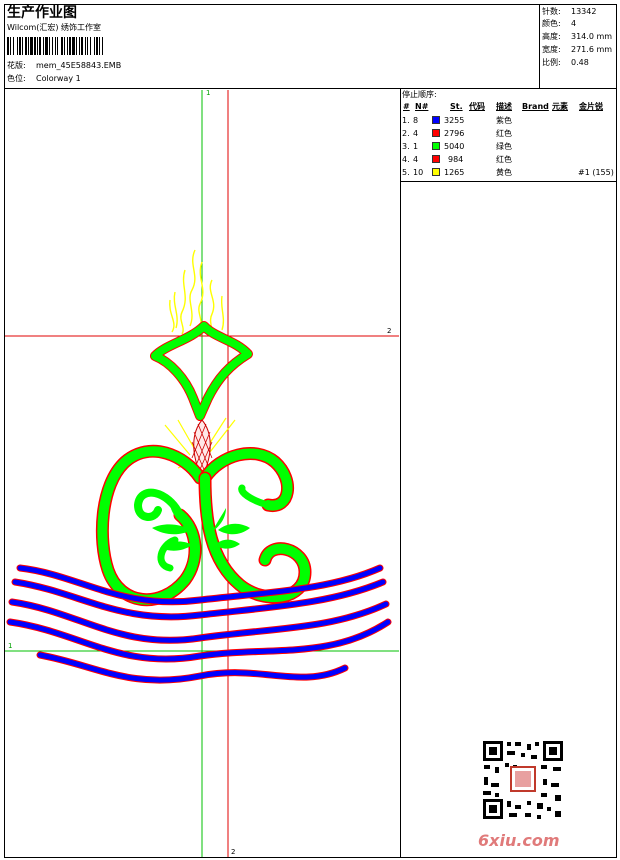 This screenshot has height=860, width=620. What do you see at coordinates (203, 525) in the screenshot?
I see `swirl-ornament` at bounding box center [203, 525].